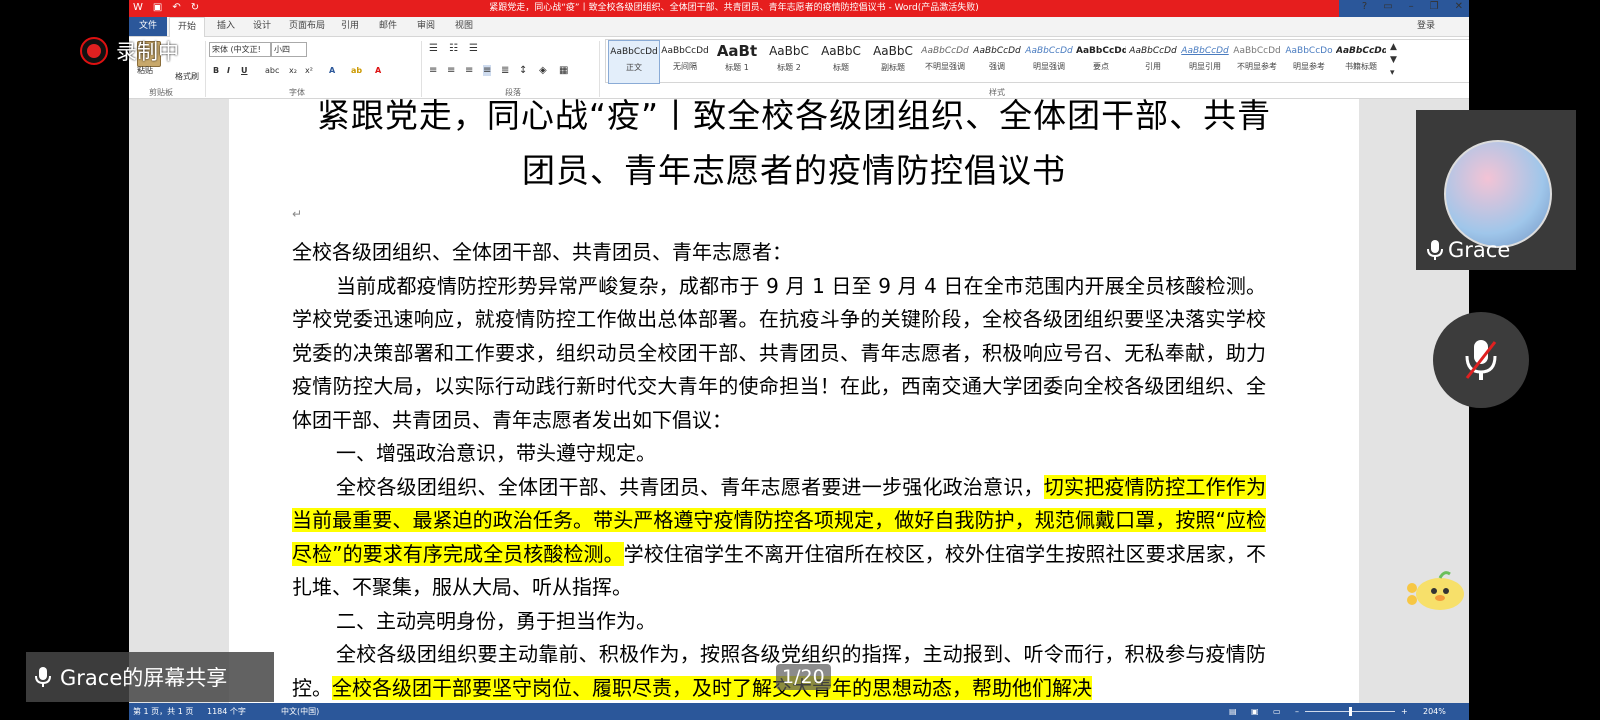 The height and width of the screenshot is (720, 1600). What do you see at coordinates (841, 67) in the screenshot?
I see `style-name: 标题` at bounding box center [841, 67].